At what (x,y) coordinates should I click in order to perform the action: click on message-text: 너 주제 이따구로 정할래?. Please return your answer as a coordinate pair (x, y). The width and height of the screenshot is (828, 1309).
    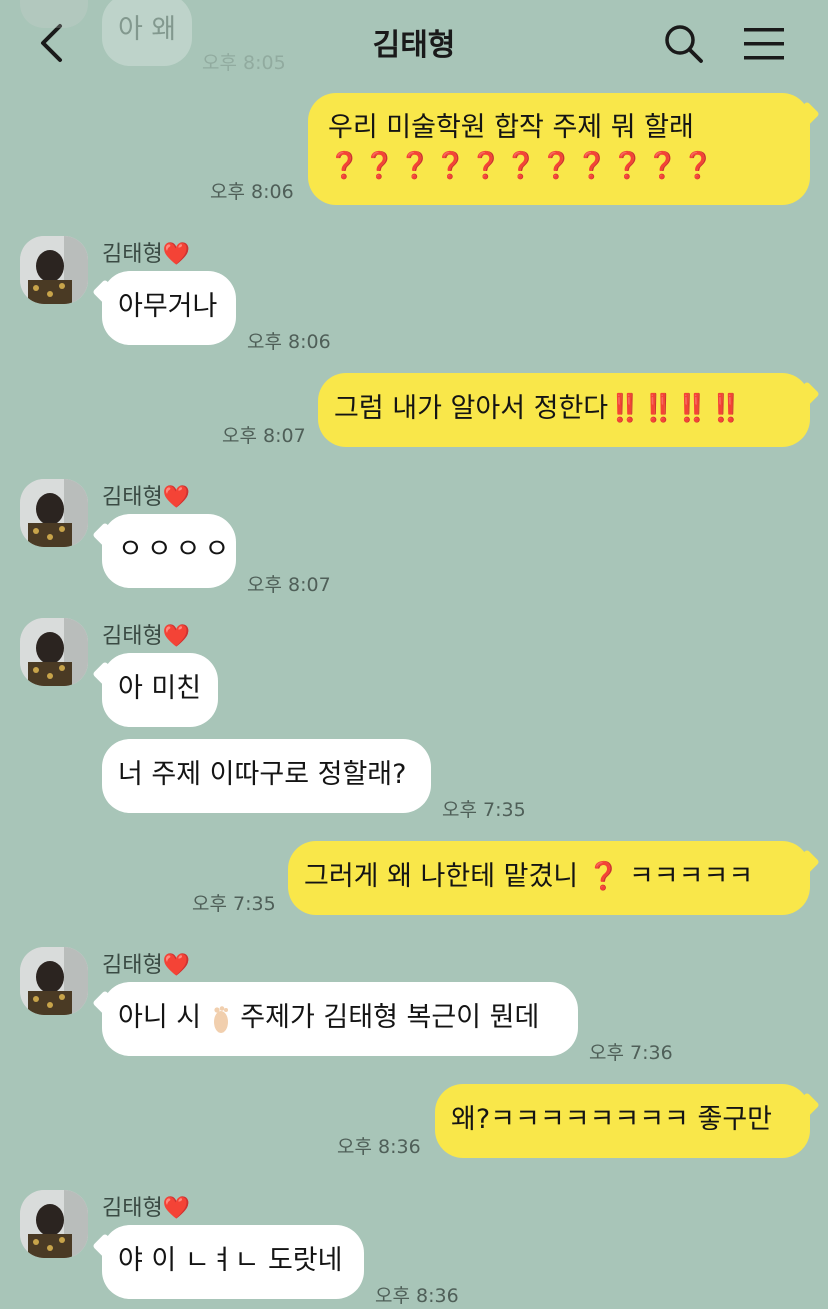
    Looking at the image, I should click on (262, 774).